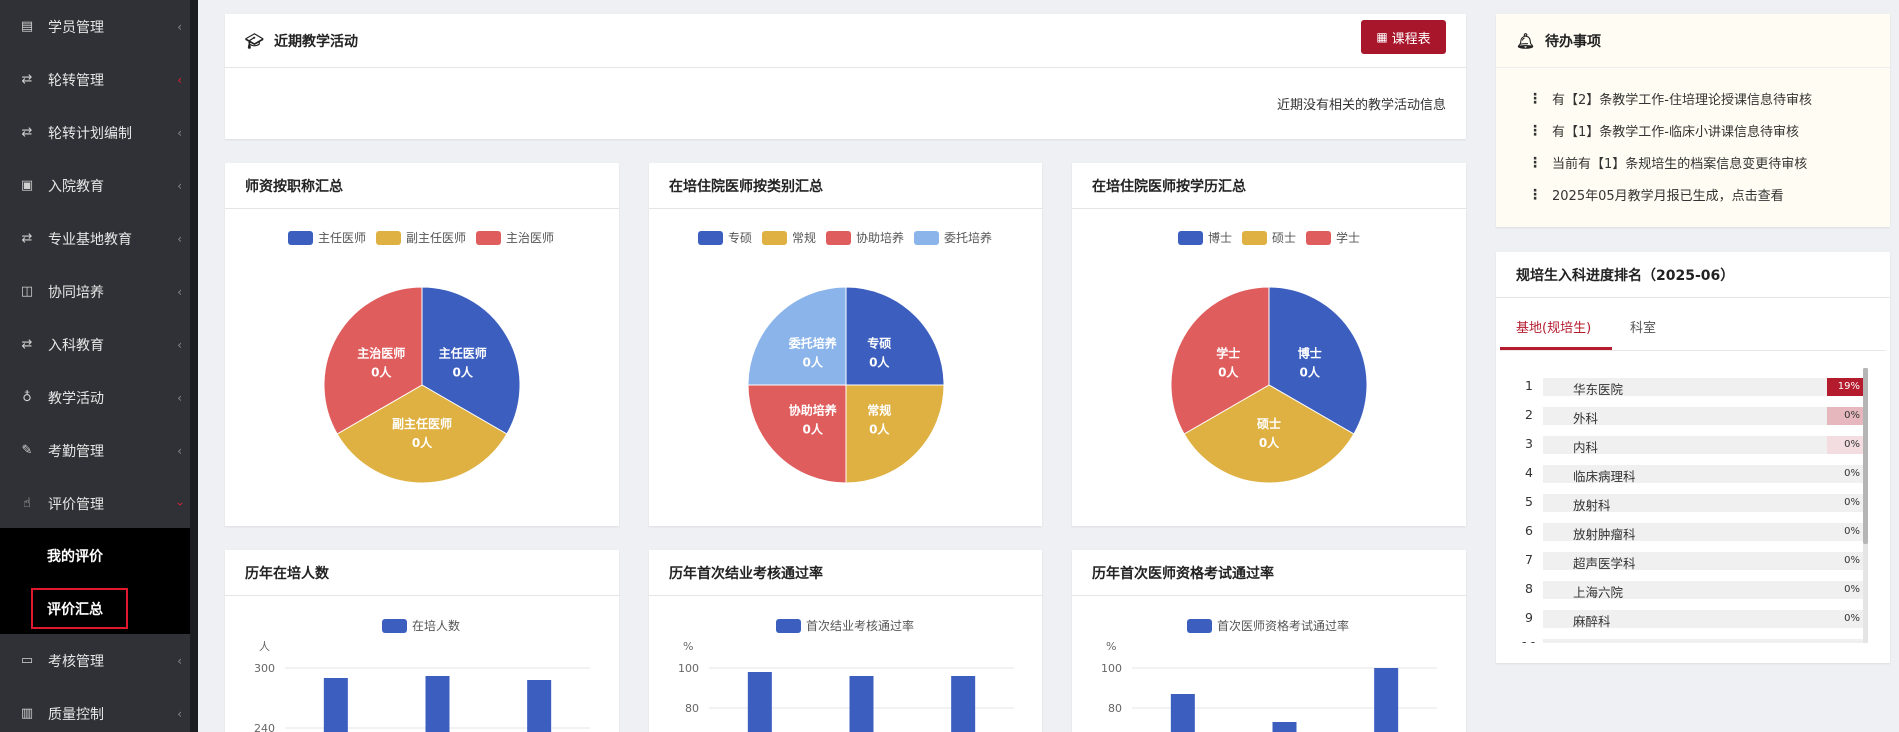  I want to click on ranking-row: 10 妇产科医院, so click(1696, 641).